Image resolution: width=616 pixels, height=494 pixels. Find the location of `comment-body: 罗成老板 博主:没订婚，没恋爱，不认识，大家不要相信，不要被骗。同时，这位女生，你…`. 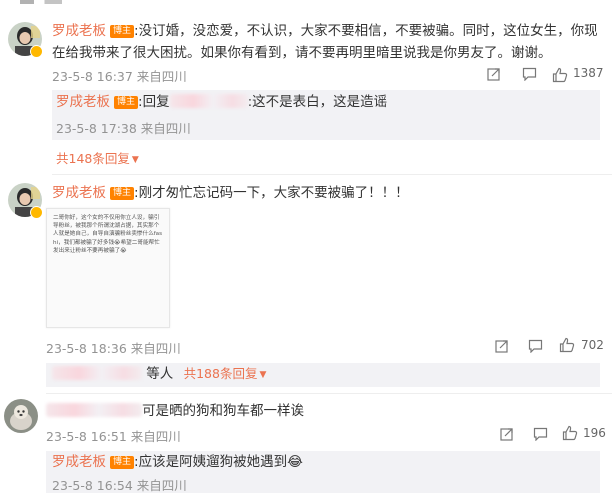

comment-body: 罗成老板 博主:没订婚，没恋爱，不认识，大家不要相信，不要被骗。同时，这位女生，你… is located at coordinates (326, 42).